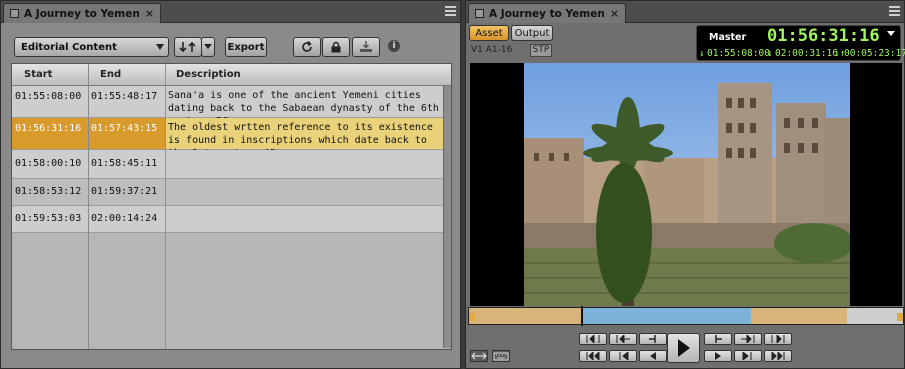  I want to click on mark-out-icon, so click(748, 339).